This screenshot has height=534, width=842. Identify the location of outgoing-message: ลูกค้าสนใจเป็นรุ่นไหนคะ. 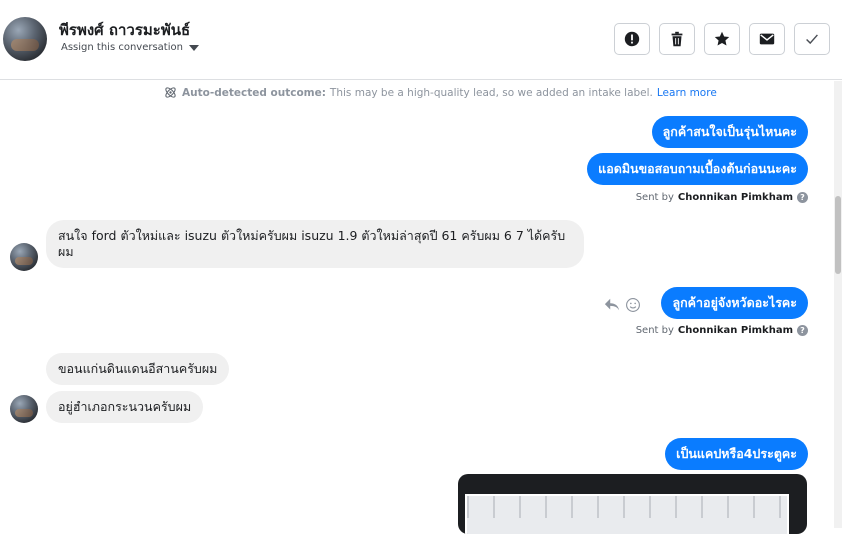
(729, 132).